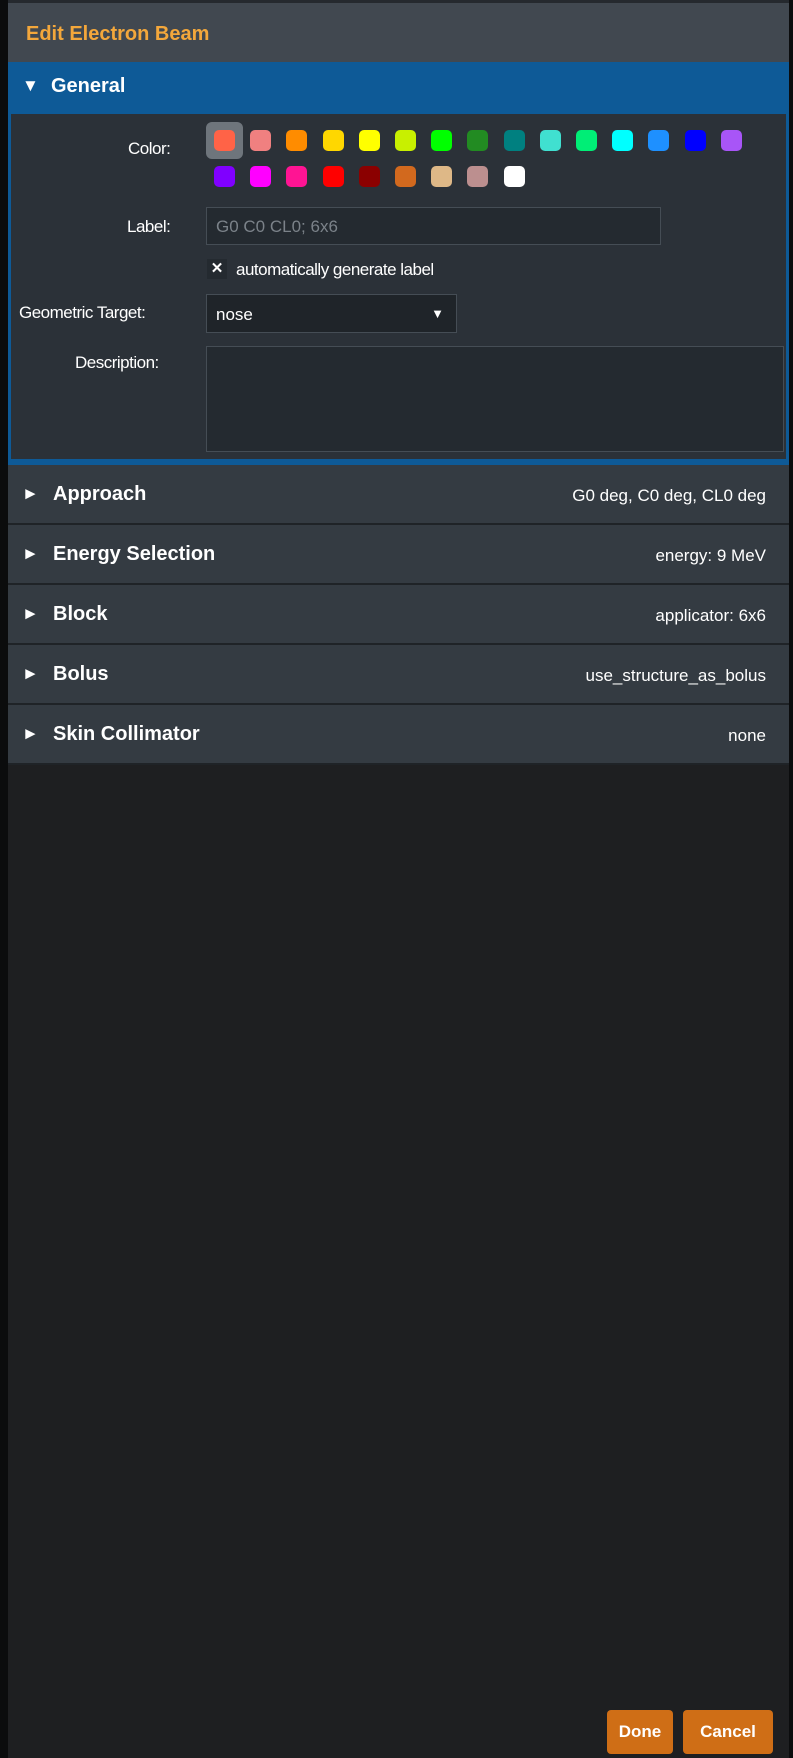  Describe the element at coordinates (30, 85) in the screenshot. I see `expanded-arrow-icon: ▼` at that location.